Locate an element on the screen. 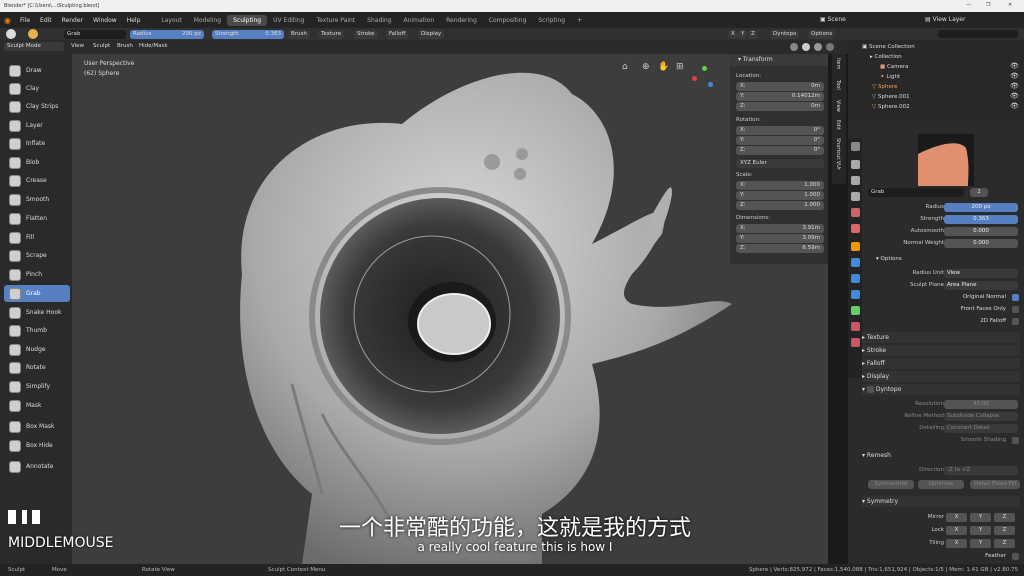 The image size is (1024, 576). scale-y-field: Y: 1.000 is located at coordinates (780, 195).